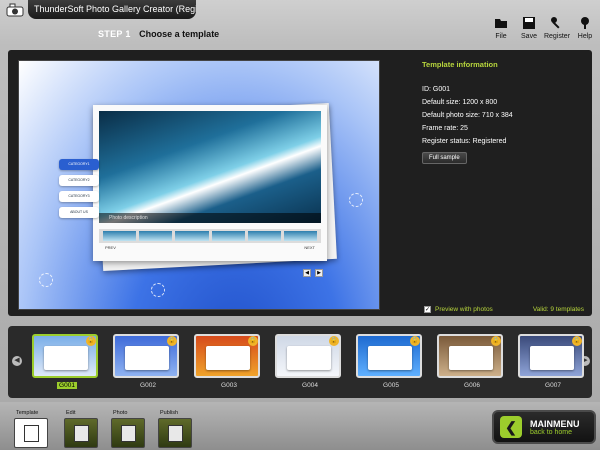 The width and height of the screenshot is (600, 450). What do you see at coordinates (71, 413) in the screenshot?
I see `nav-edit-label: Edit` at bounding box center [71, 413].